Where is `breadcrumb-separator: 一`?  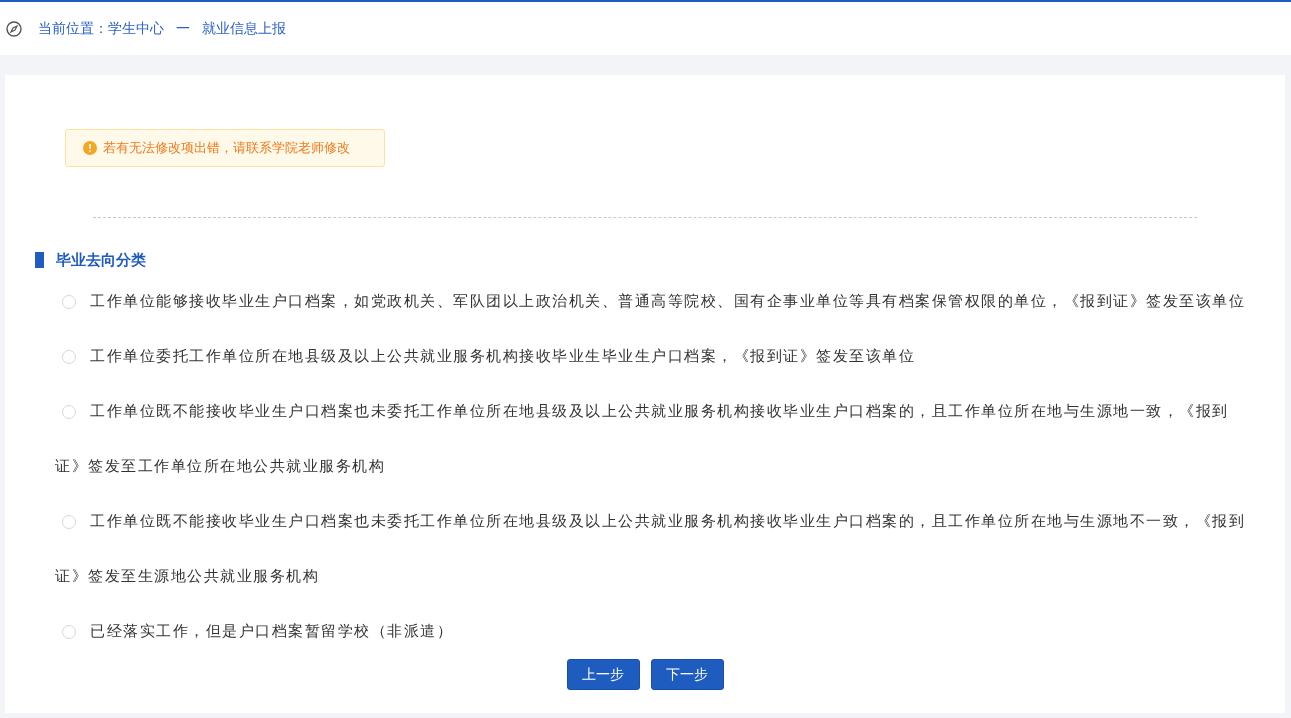 breadcrumb-separator: 一 is located at coordinates (183, 28).